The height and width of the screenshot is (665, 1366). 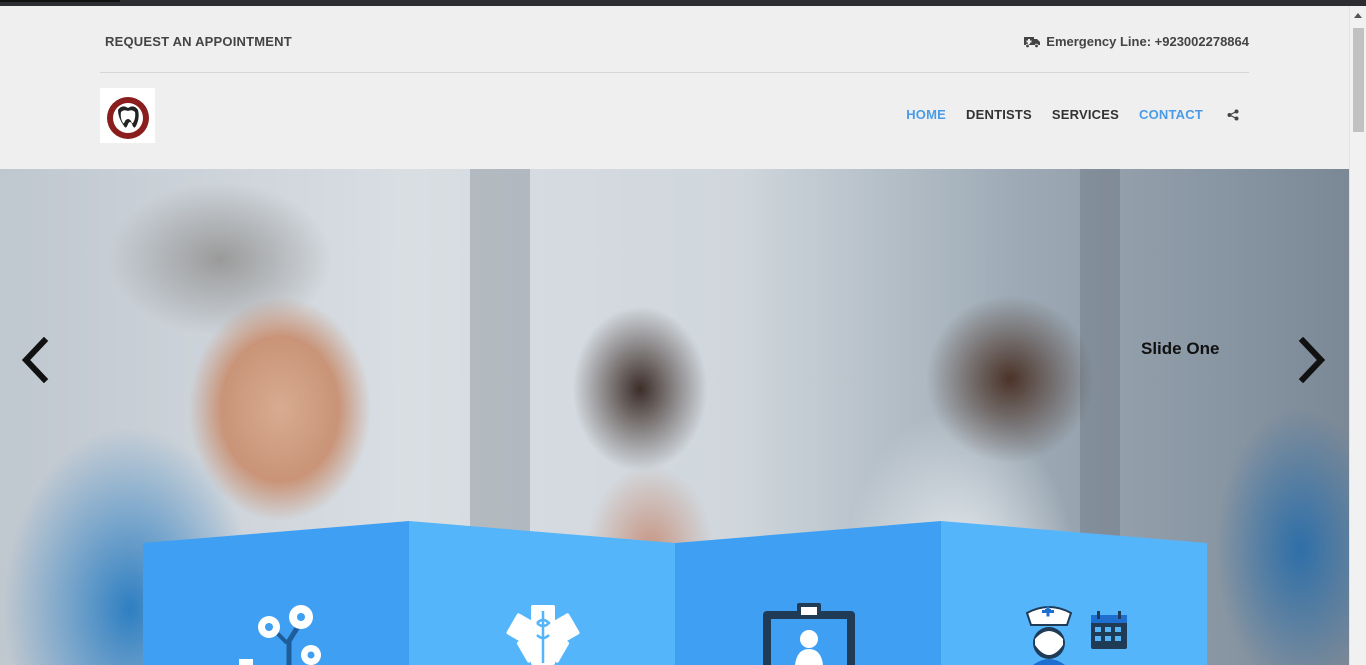 I want to click on slider-prev-button, so click(x=35, y=360).